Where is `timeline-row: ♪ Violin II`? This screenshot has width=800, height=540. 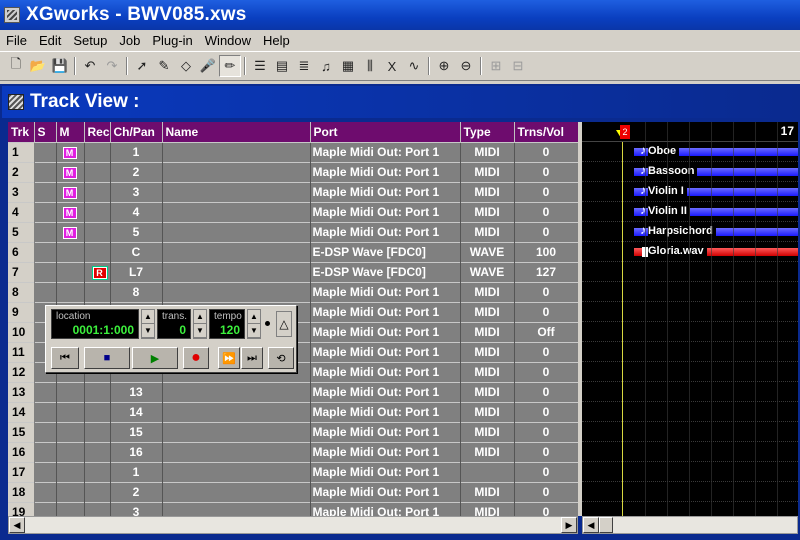 timeline-row: ♪ Violin II is located at coordinates (690, 212).